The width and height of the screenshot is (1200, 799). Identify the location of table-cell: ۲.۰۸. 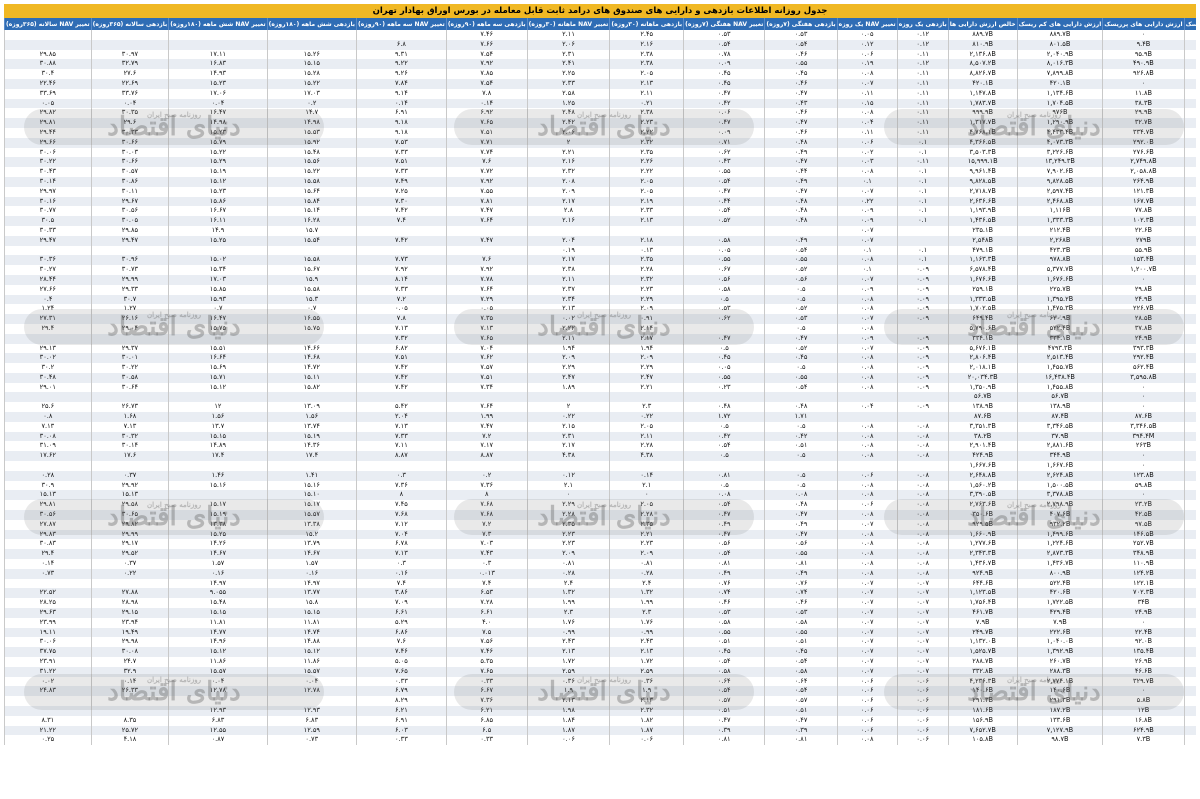
(568, 181).